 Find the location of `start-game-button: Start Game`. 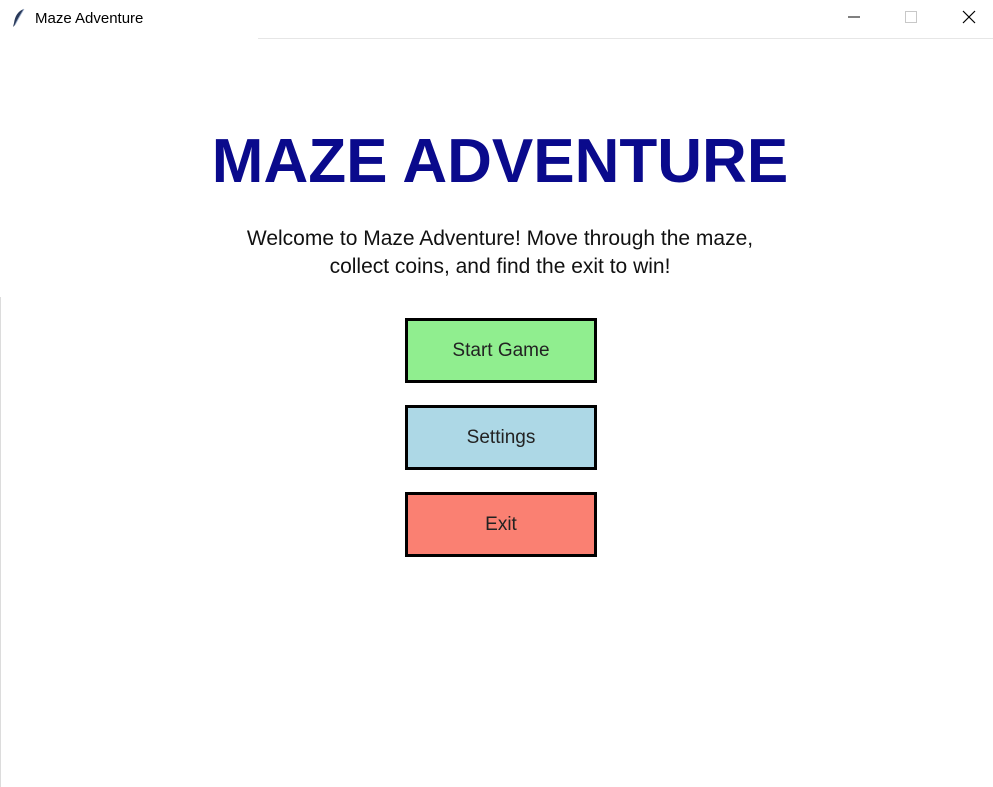

start-game-button: Start Game is located at coordinates (501, 350).